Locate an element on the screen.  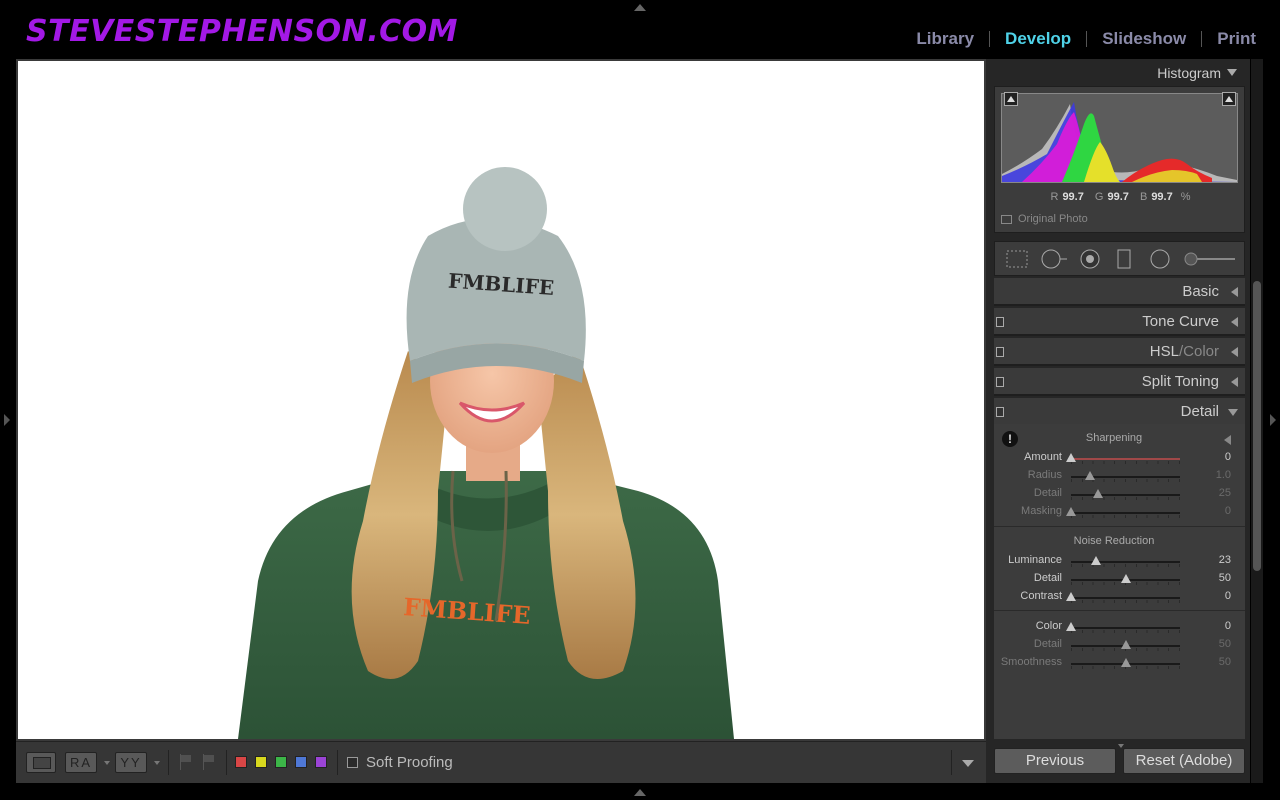
graduated-filter-icon is located at coordinates (1124, 259).